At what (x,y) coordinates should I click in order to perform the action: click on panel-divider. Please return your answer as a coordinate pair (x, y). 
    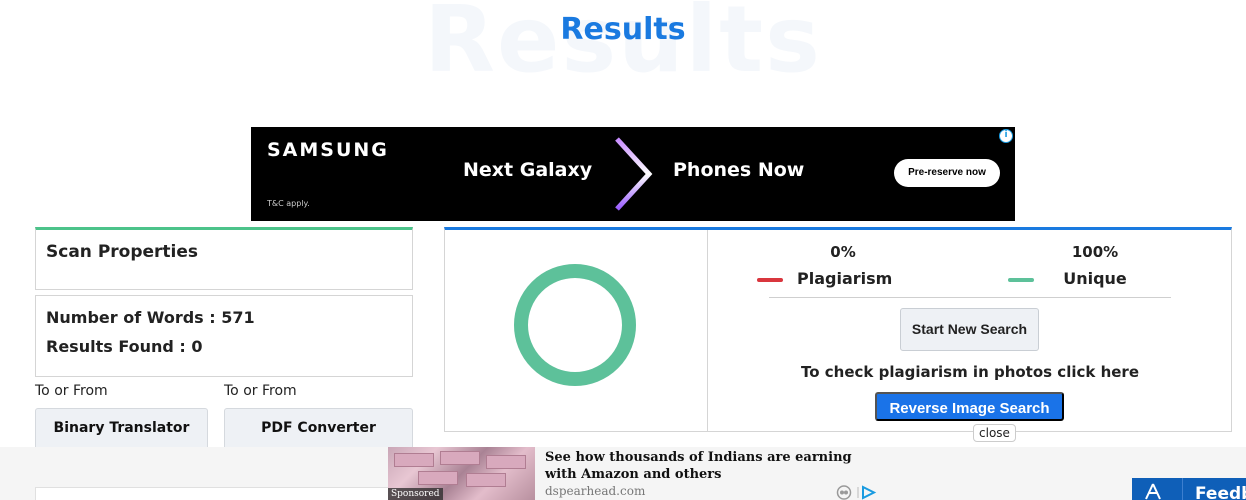
    Looking at the image, I should click on (707, 331).